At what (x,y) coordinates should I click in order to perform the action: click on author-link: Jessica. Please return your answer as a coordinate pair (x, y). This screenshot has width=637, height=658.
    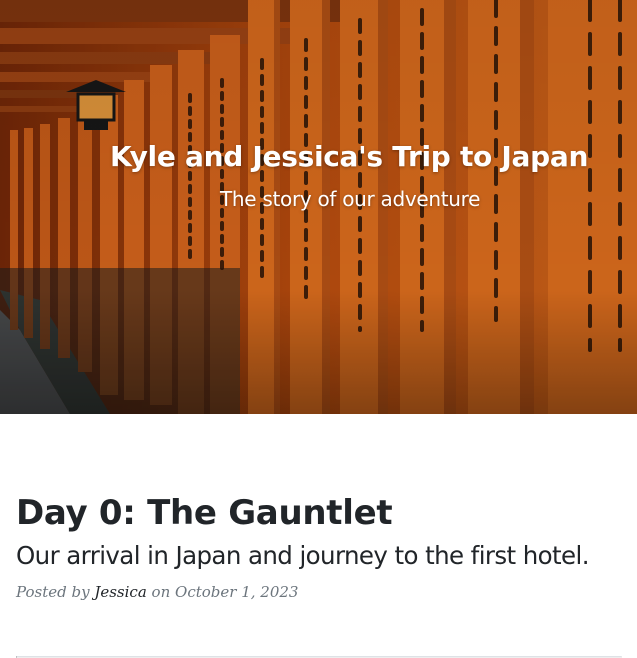
    Looking at the image, I should click on (120, 592).